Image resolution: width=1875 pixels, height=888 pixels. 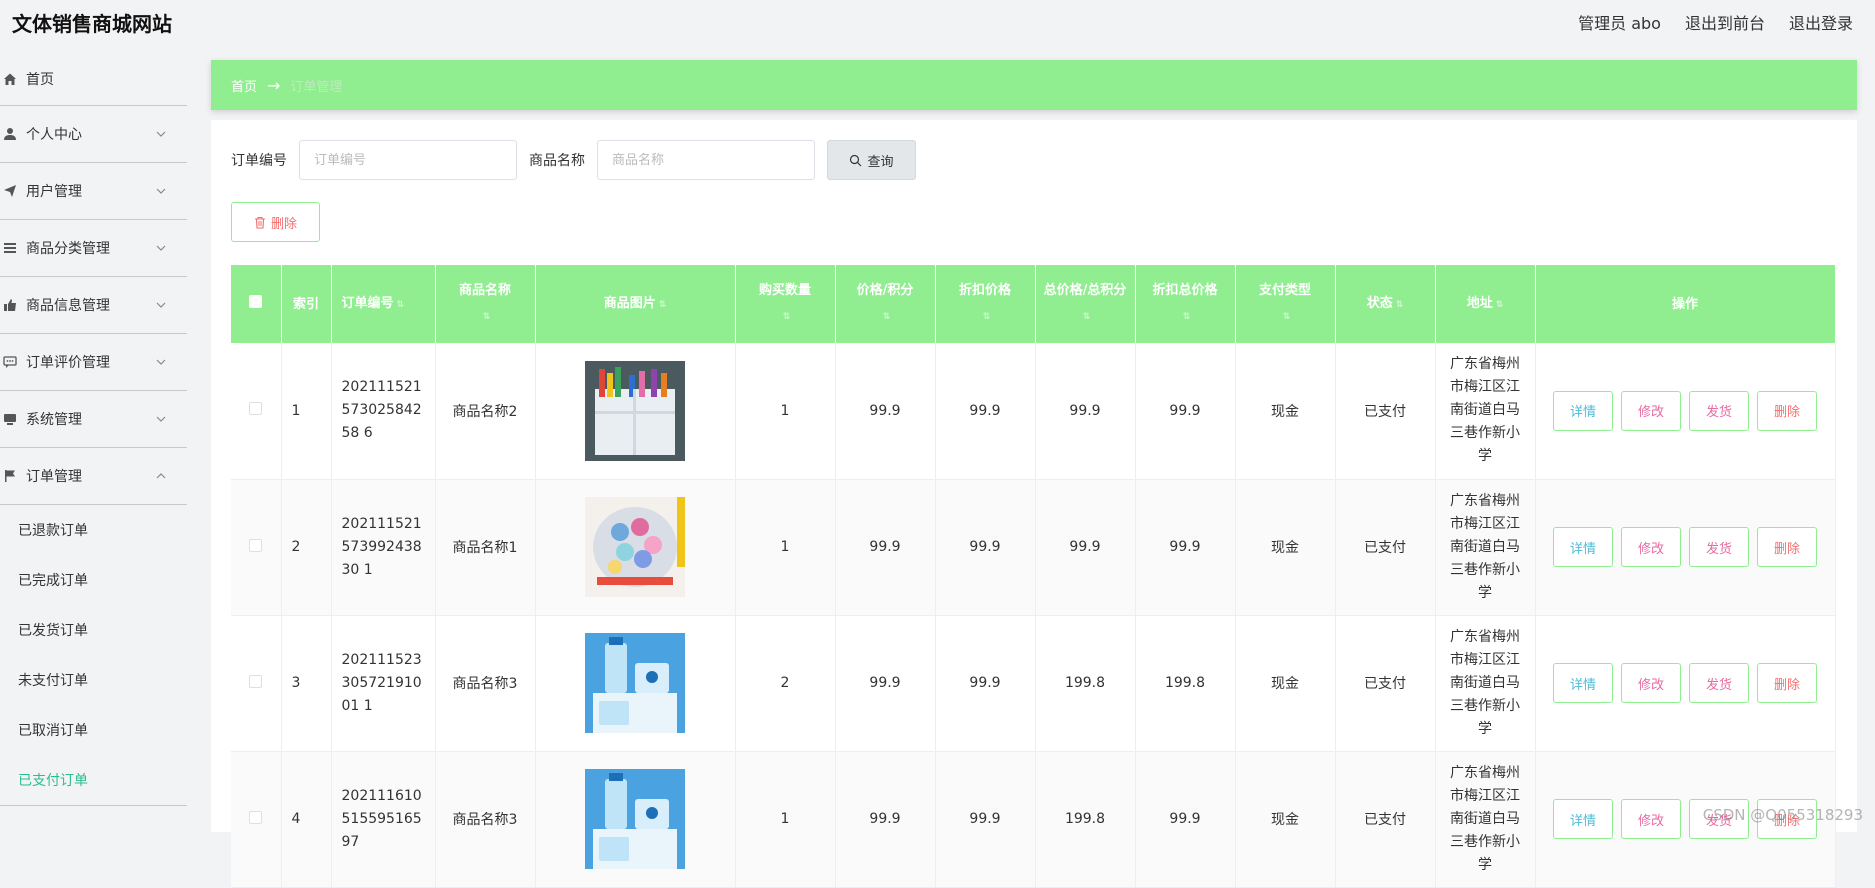 What do you see at coordinates (1285, 304) in the screenshot?
I see `col-pay-type: 支付类型⇅` at bounding box center [1285, 304].